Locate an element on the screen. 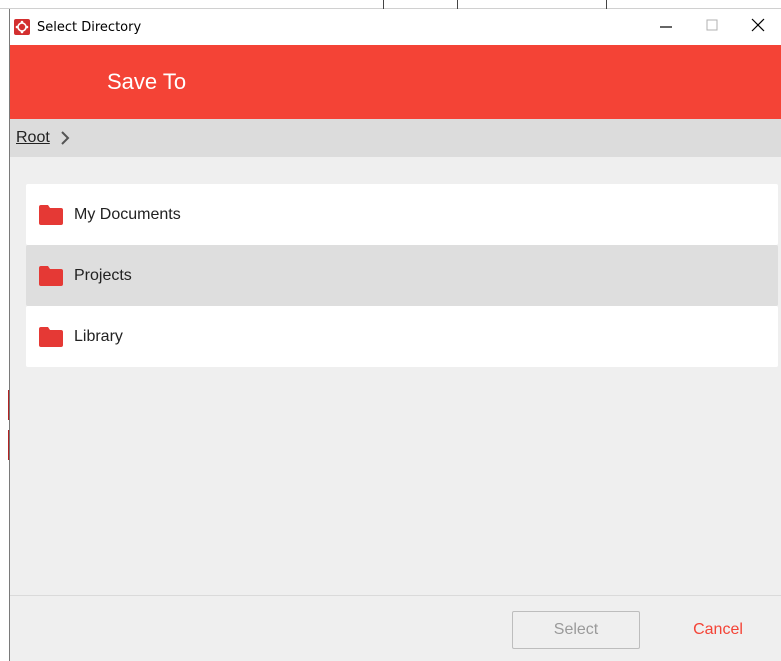  folder-row-projects: Projects is located at coordinates (402, 275).